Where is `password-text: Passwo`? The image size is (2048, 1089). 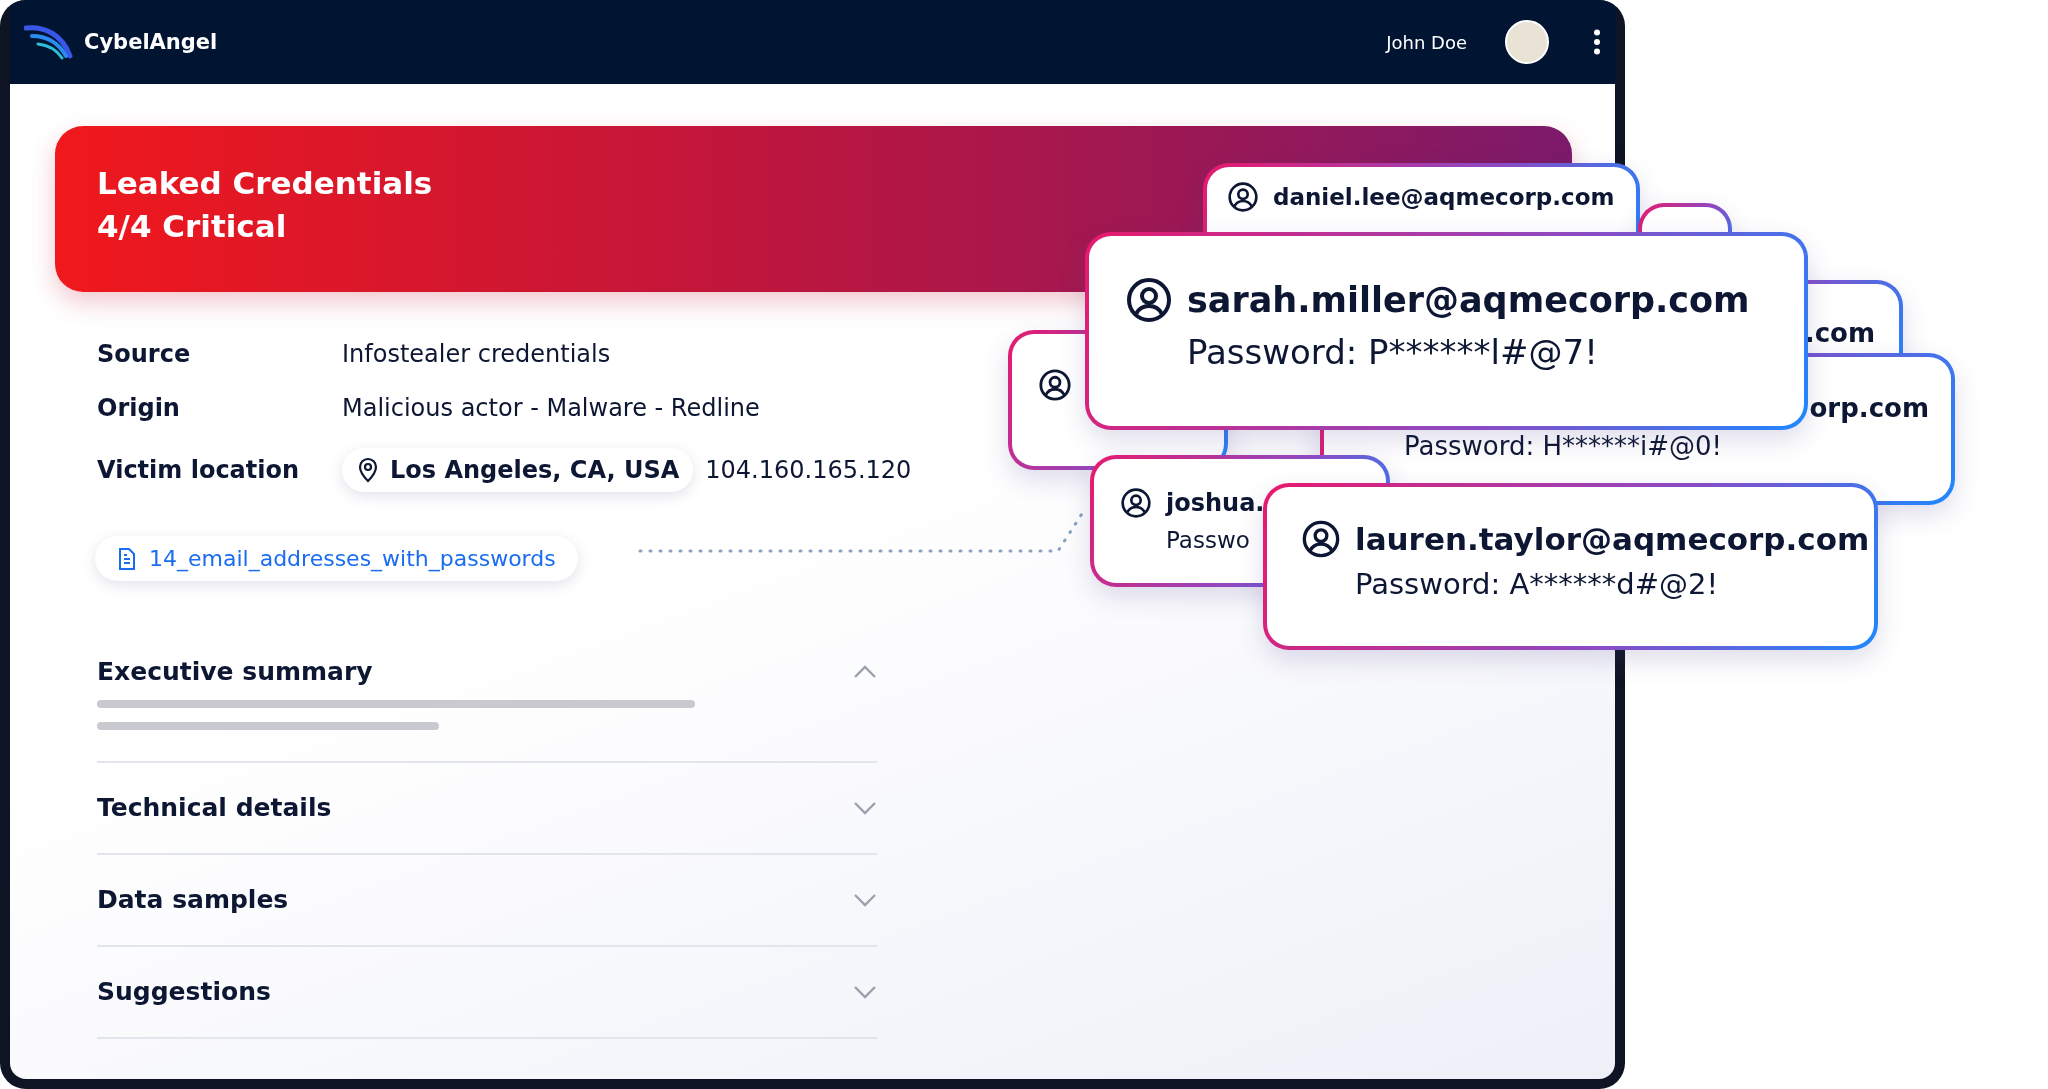 password-text: Passwo is located at coordinates (1208, 540).